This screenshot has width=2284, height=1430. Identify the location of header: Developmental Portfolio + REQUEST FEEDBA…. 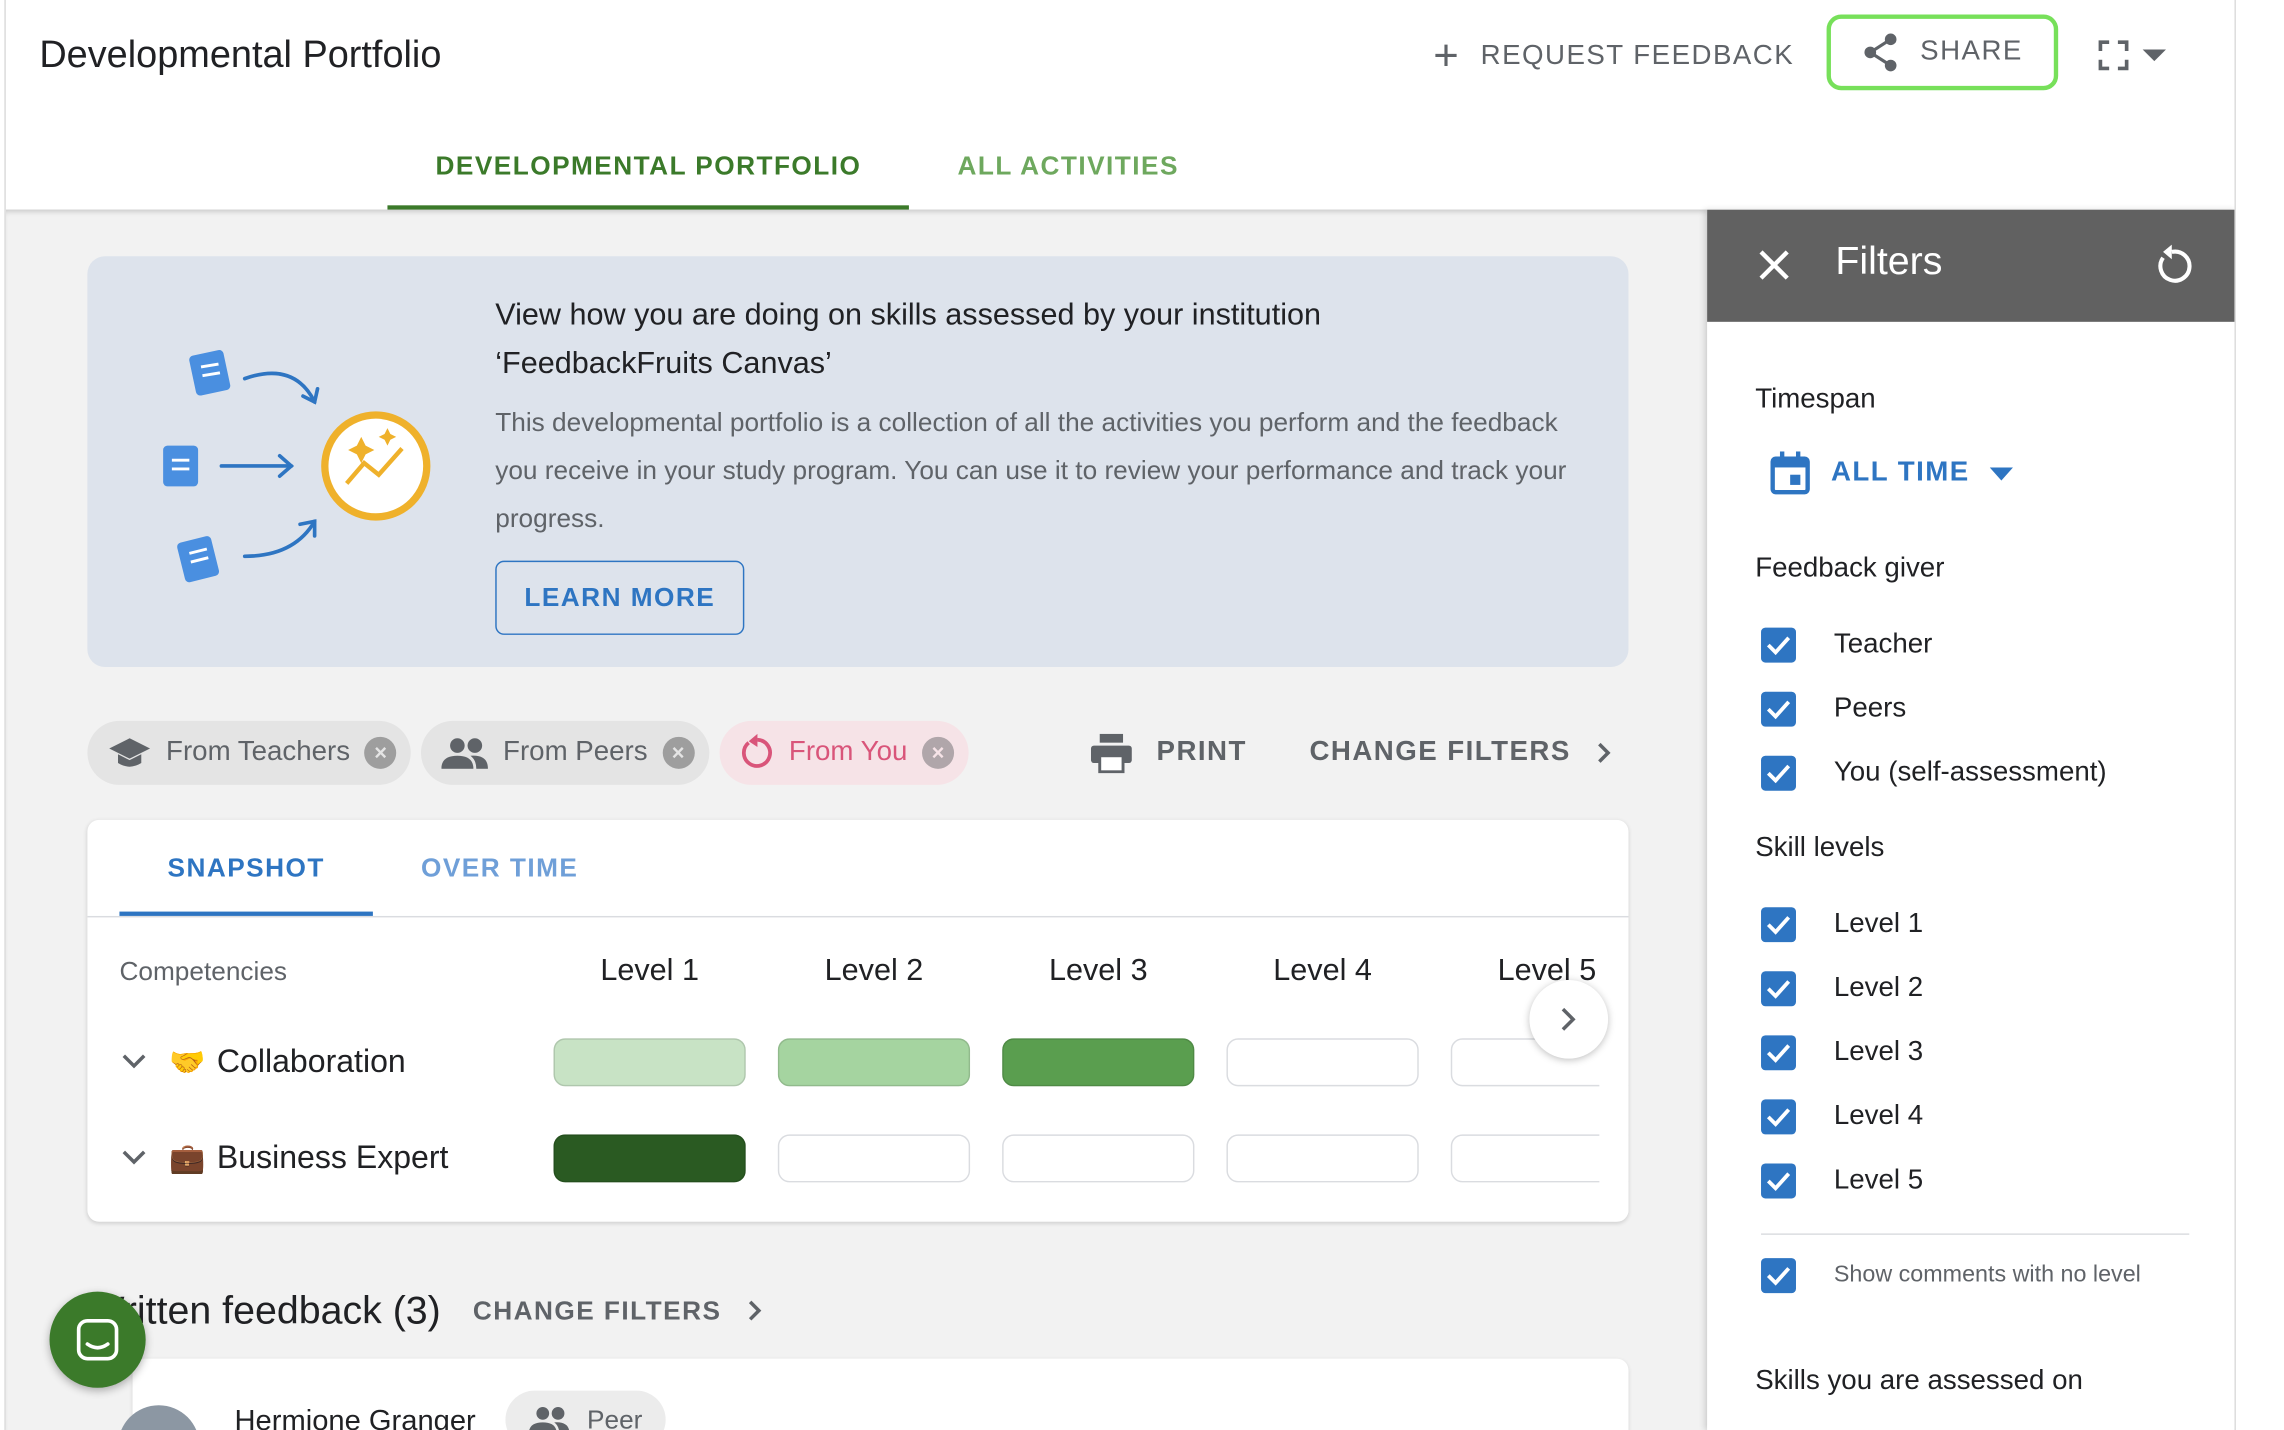
(1120, 105).